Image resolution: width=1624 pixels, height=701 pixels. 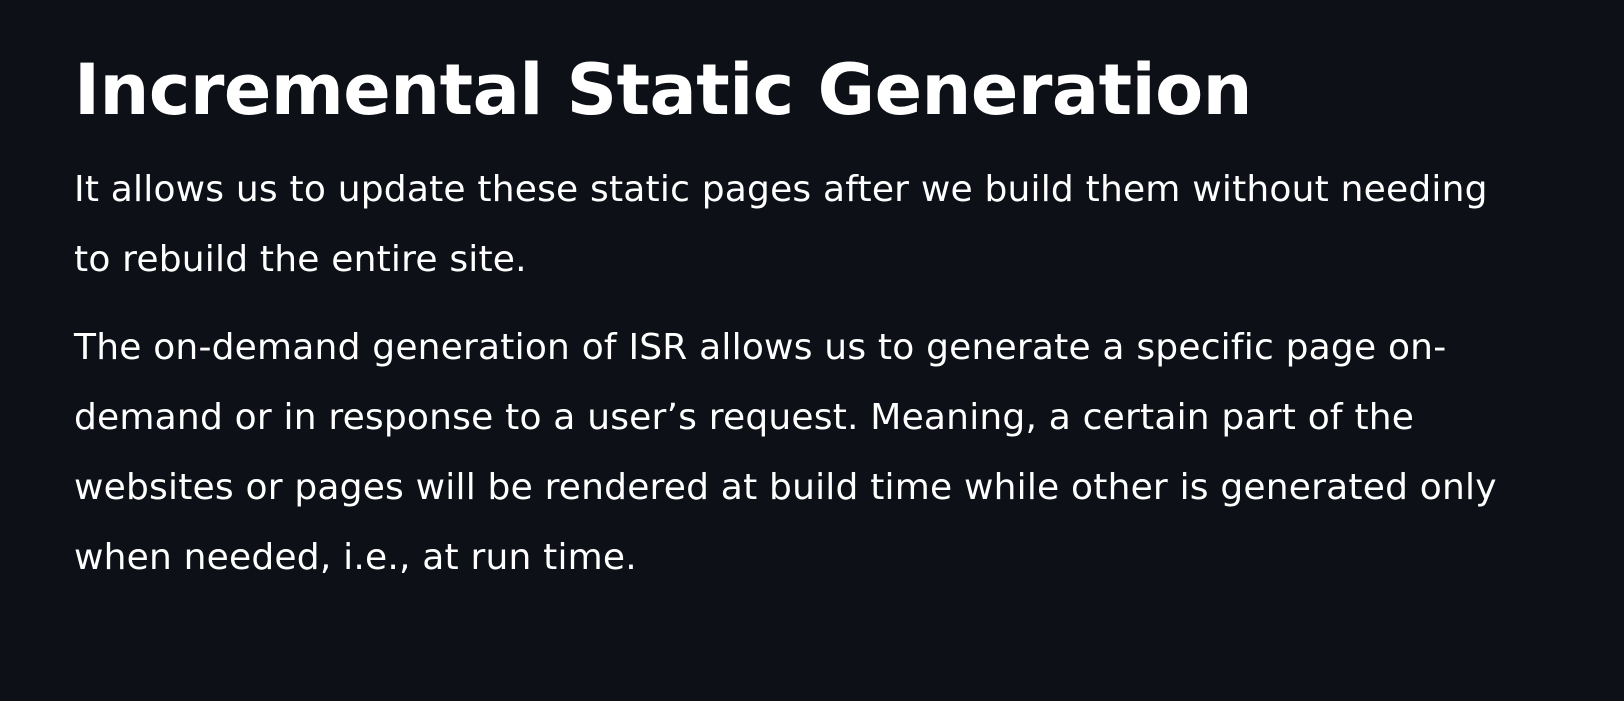 What do you see at coordinates (663, 90) in the screenshot?
I see `page-title: Incremental Static Generation` at bounding box center [663, 90].